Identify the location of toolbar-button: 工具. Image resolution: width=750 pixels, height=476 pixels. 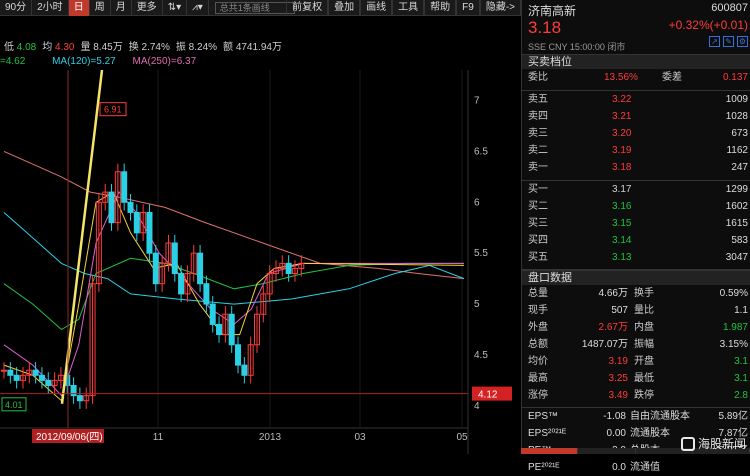
(408, 8).